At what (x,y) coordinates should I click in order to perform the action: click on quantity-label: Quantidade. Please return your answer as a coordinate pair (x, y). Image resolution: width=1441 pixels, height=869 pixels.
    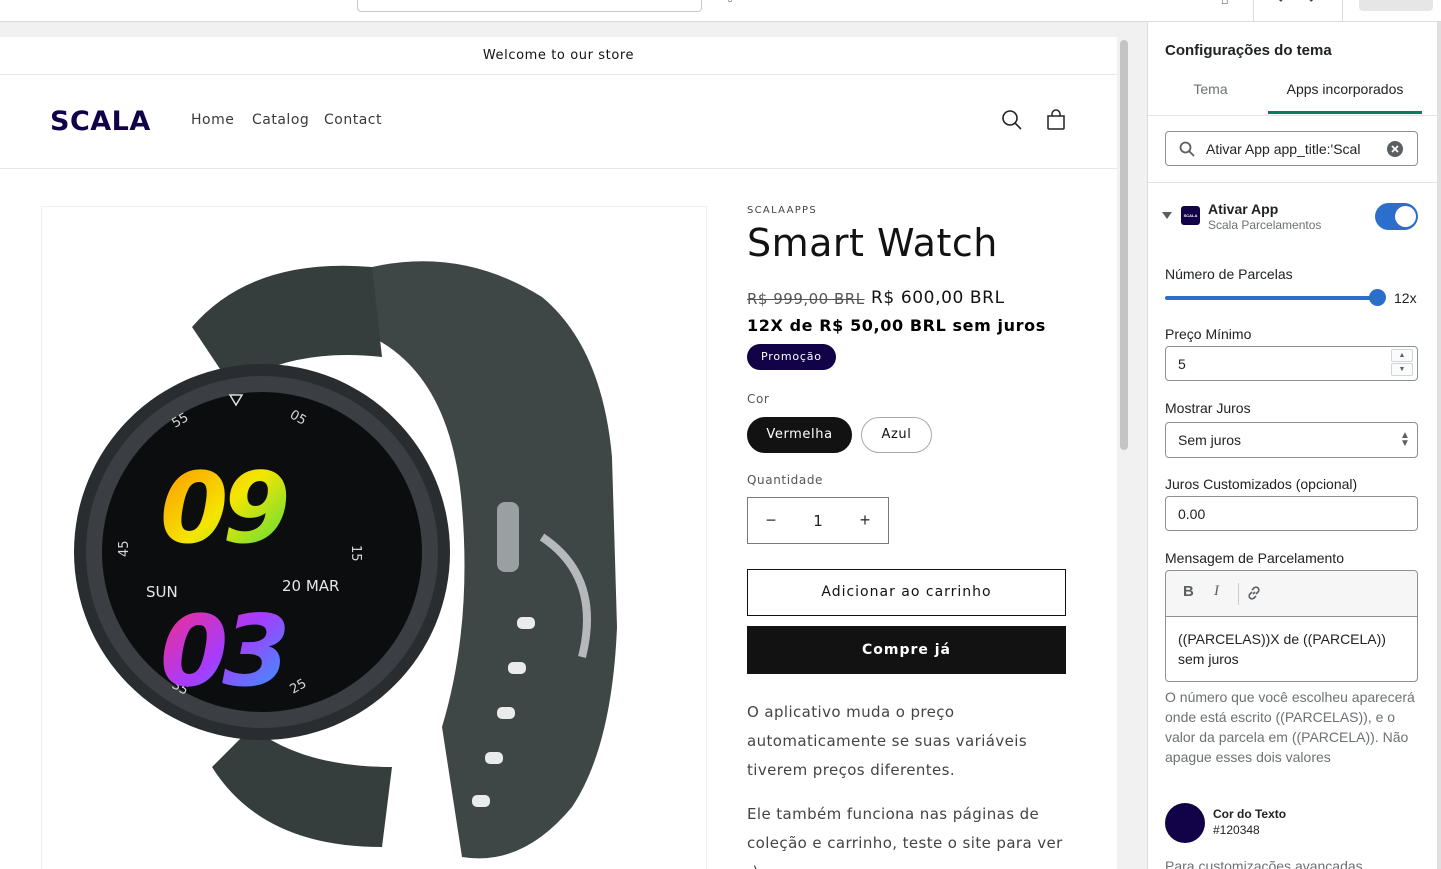
    Looking at the image, I should click on (785, 480).